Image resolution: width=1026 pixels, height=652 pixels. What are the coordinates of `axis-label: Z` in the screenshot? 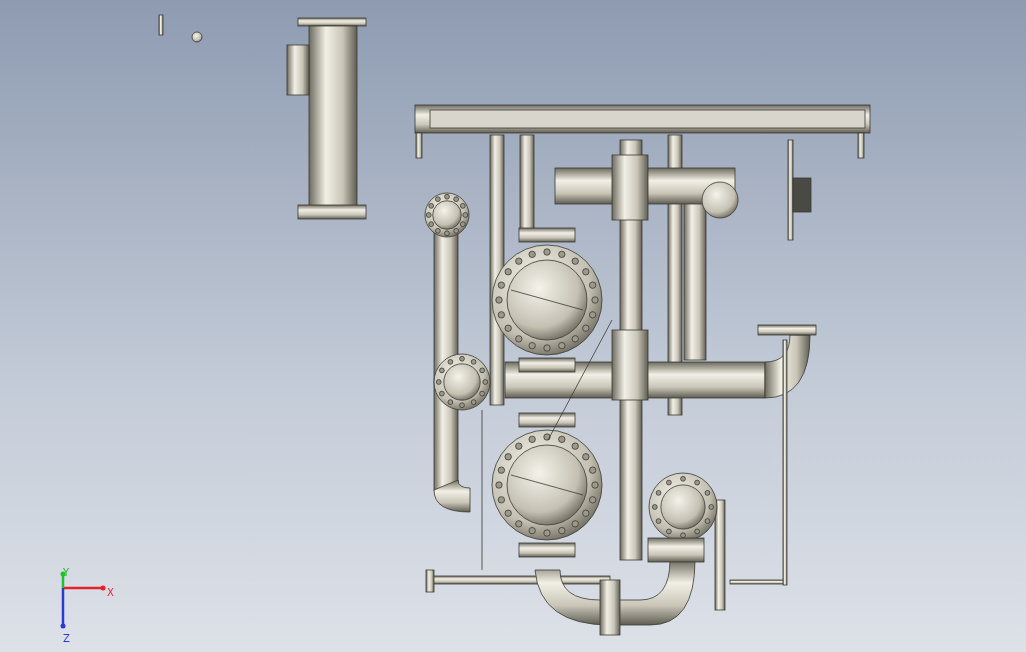 It's located at (66, 638).